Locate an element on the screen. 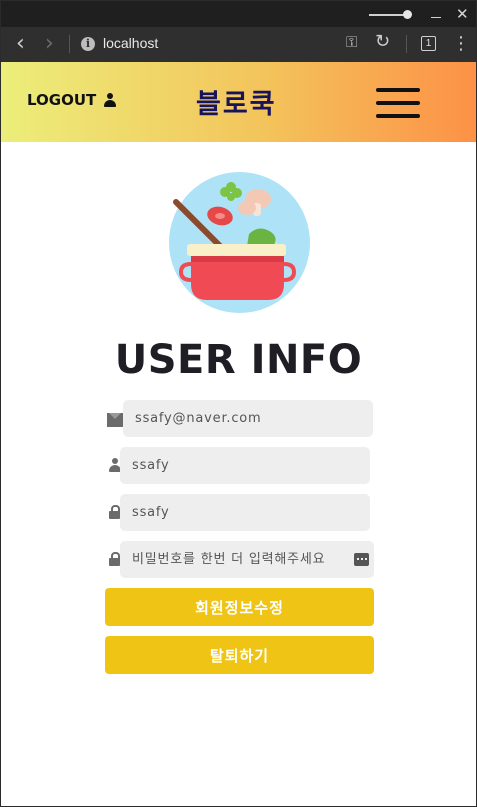 The width and height of the screenshot is (477, 807). site-header: LOGOUT 블로쿡 is located at coordinates (238, 102).